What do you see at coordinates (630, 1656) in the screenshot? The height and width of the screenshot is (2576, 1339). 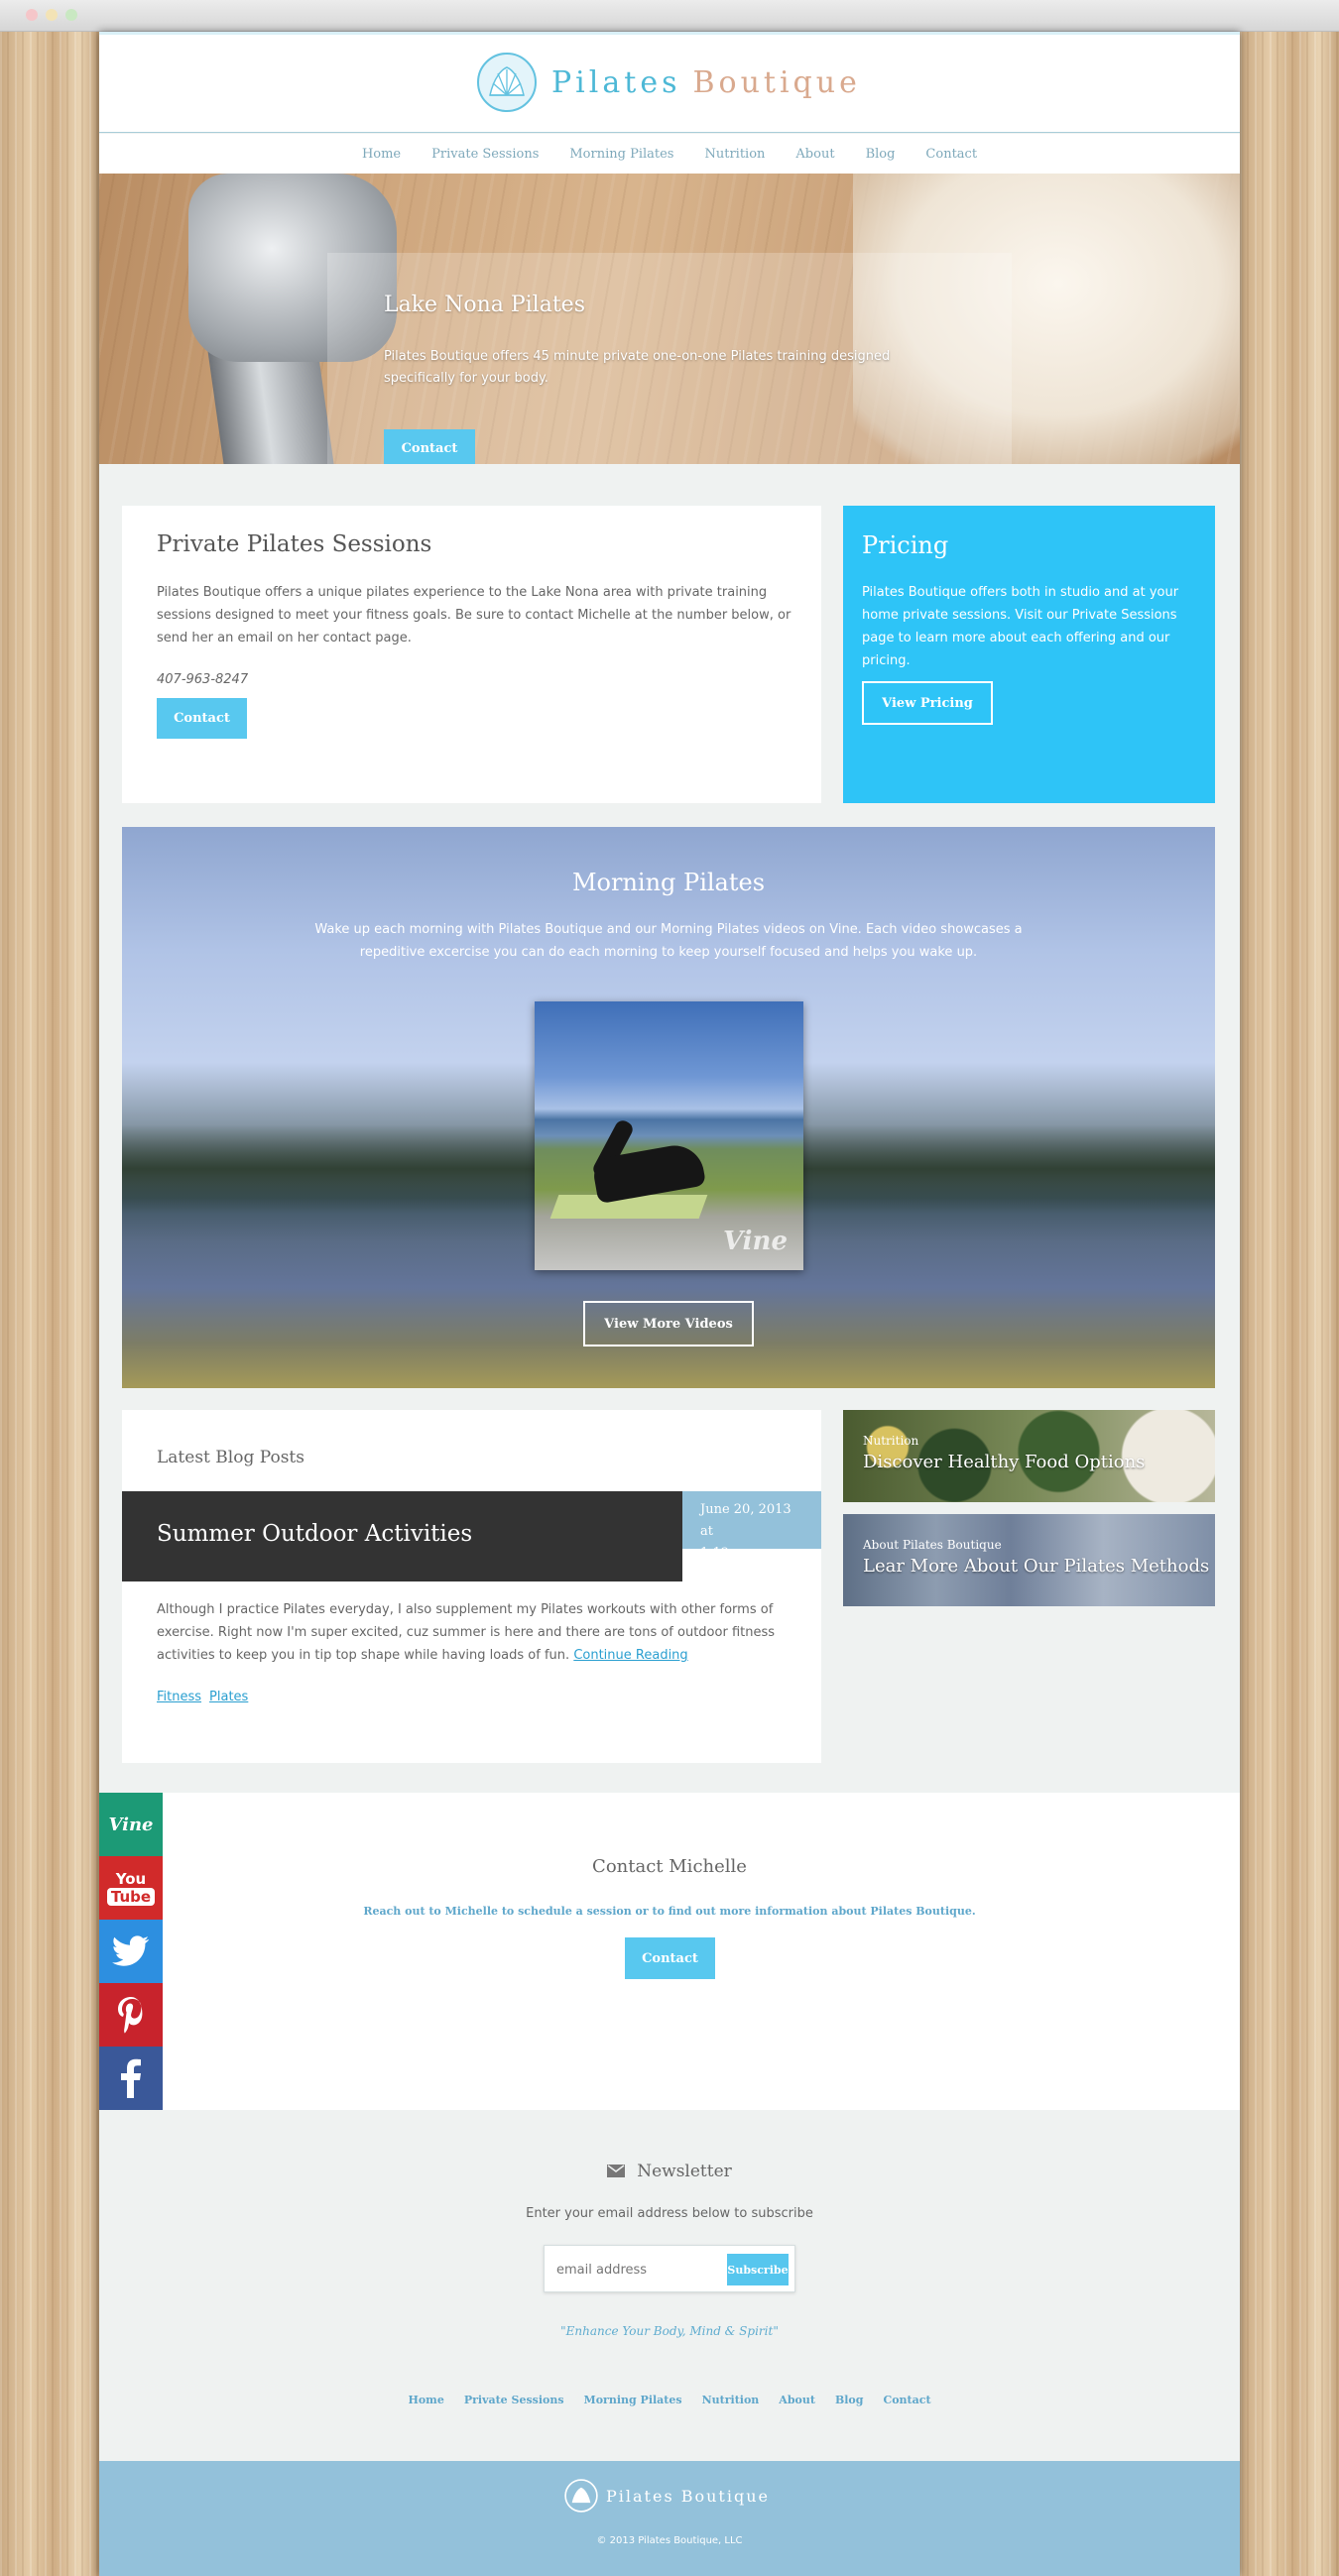 I see `continue-reading-link: Continue Reading` at bounding box center [630, 1656].